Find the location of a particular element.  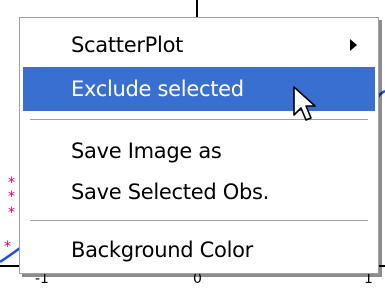

menu-item-label: Exclude selected is located at coordinates (157, 89).